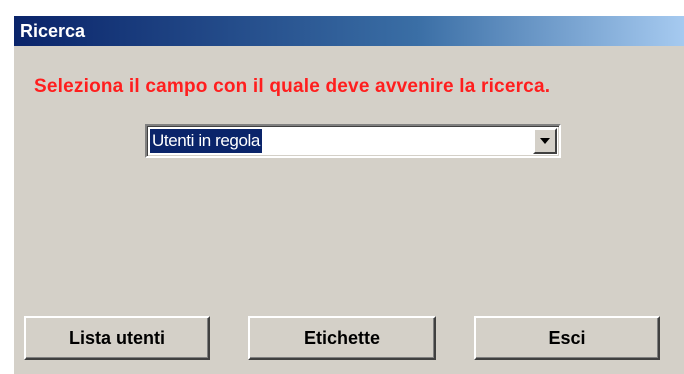 The width and height of the screenshot is (684, 374). Describe the element at coordinates (342, 338) in the screenshot. I see `labels-button: Etichette` at that location.